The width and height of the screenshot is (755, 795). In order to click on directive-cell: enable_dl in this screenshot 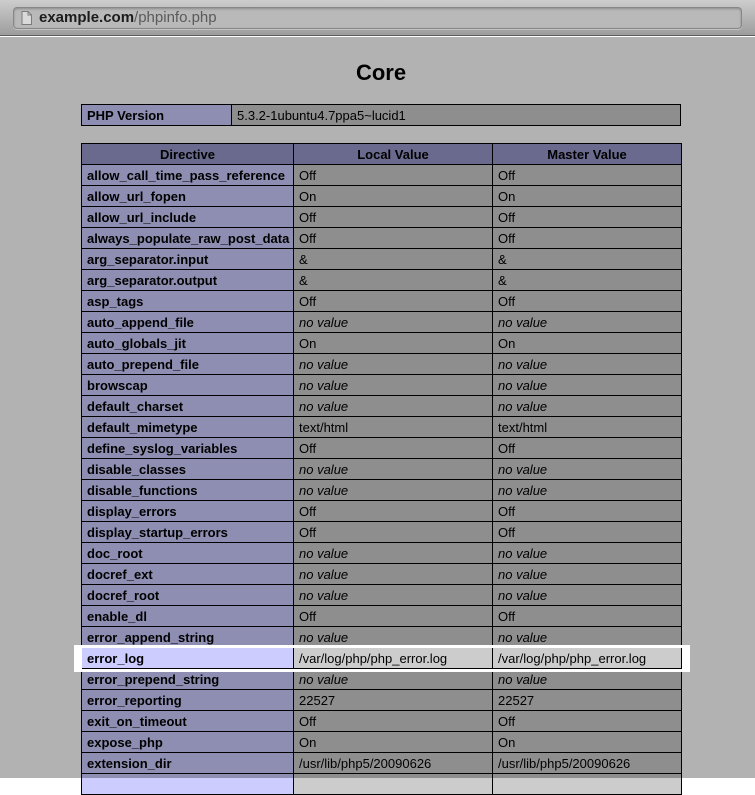, I will do `click(187, 616)`.